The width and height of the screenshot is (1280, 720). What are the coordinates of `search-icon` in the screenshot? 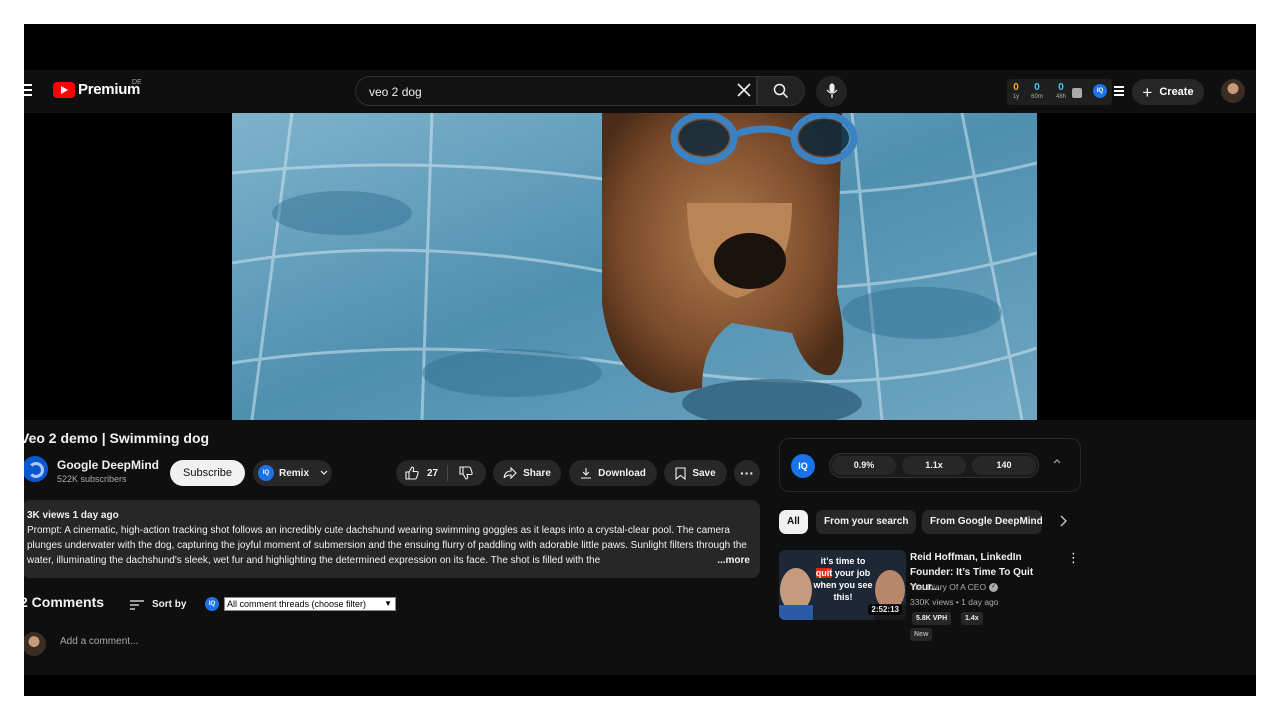 It's located at (781, 91).